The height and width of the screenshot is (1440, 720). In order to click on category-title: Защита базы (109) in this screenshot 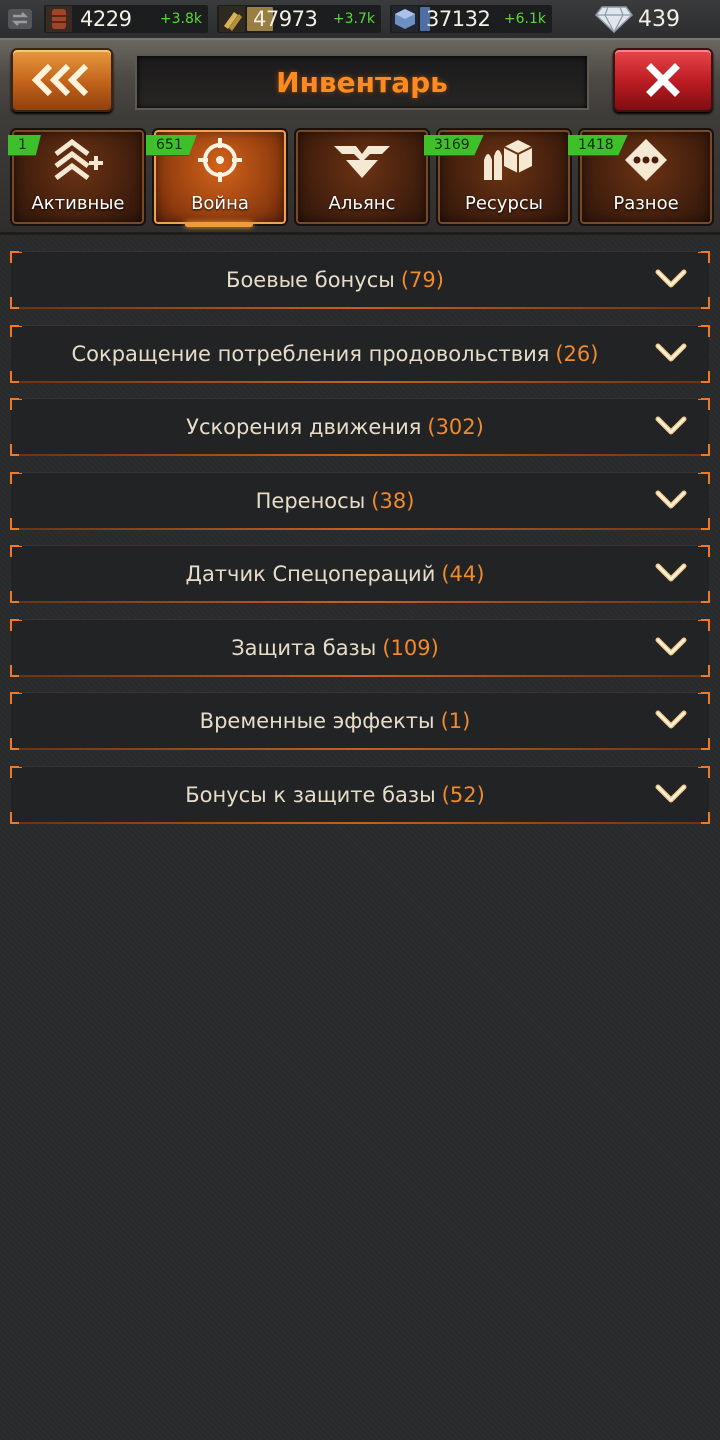, I will do `click(335, 648)`.